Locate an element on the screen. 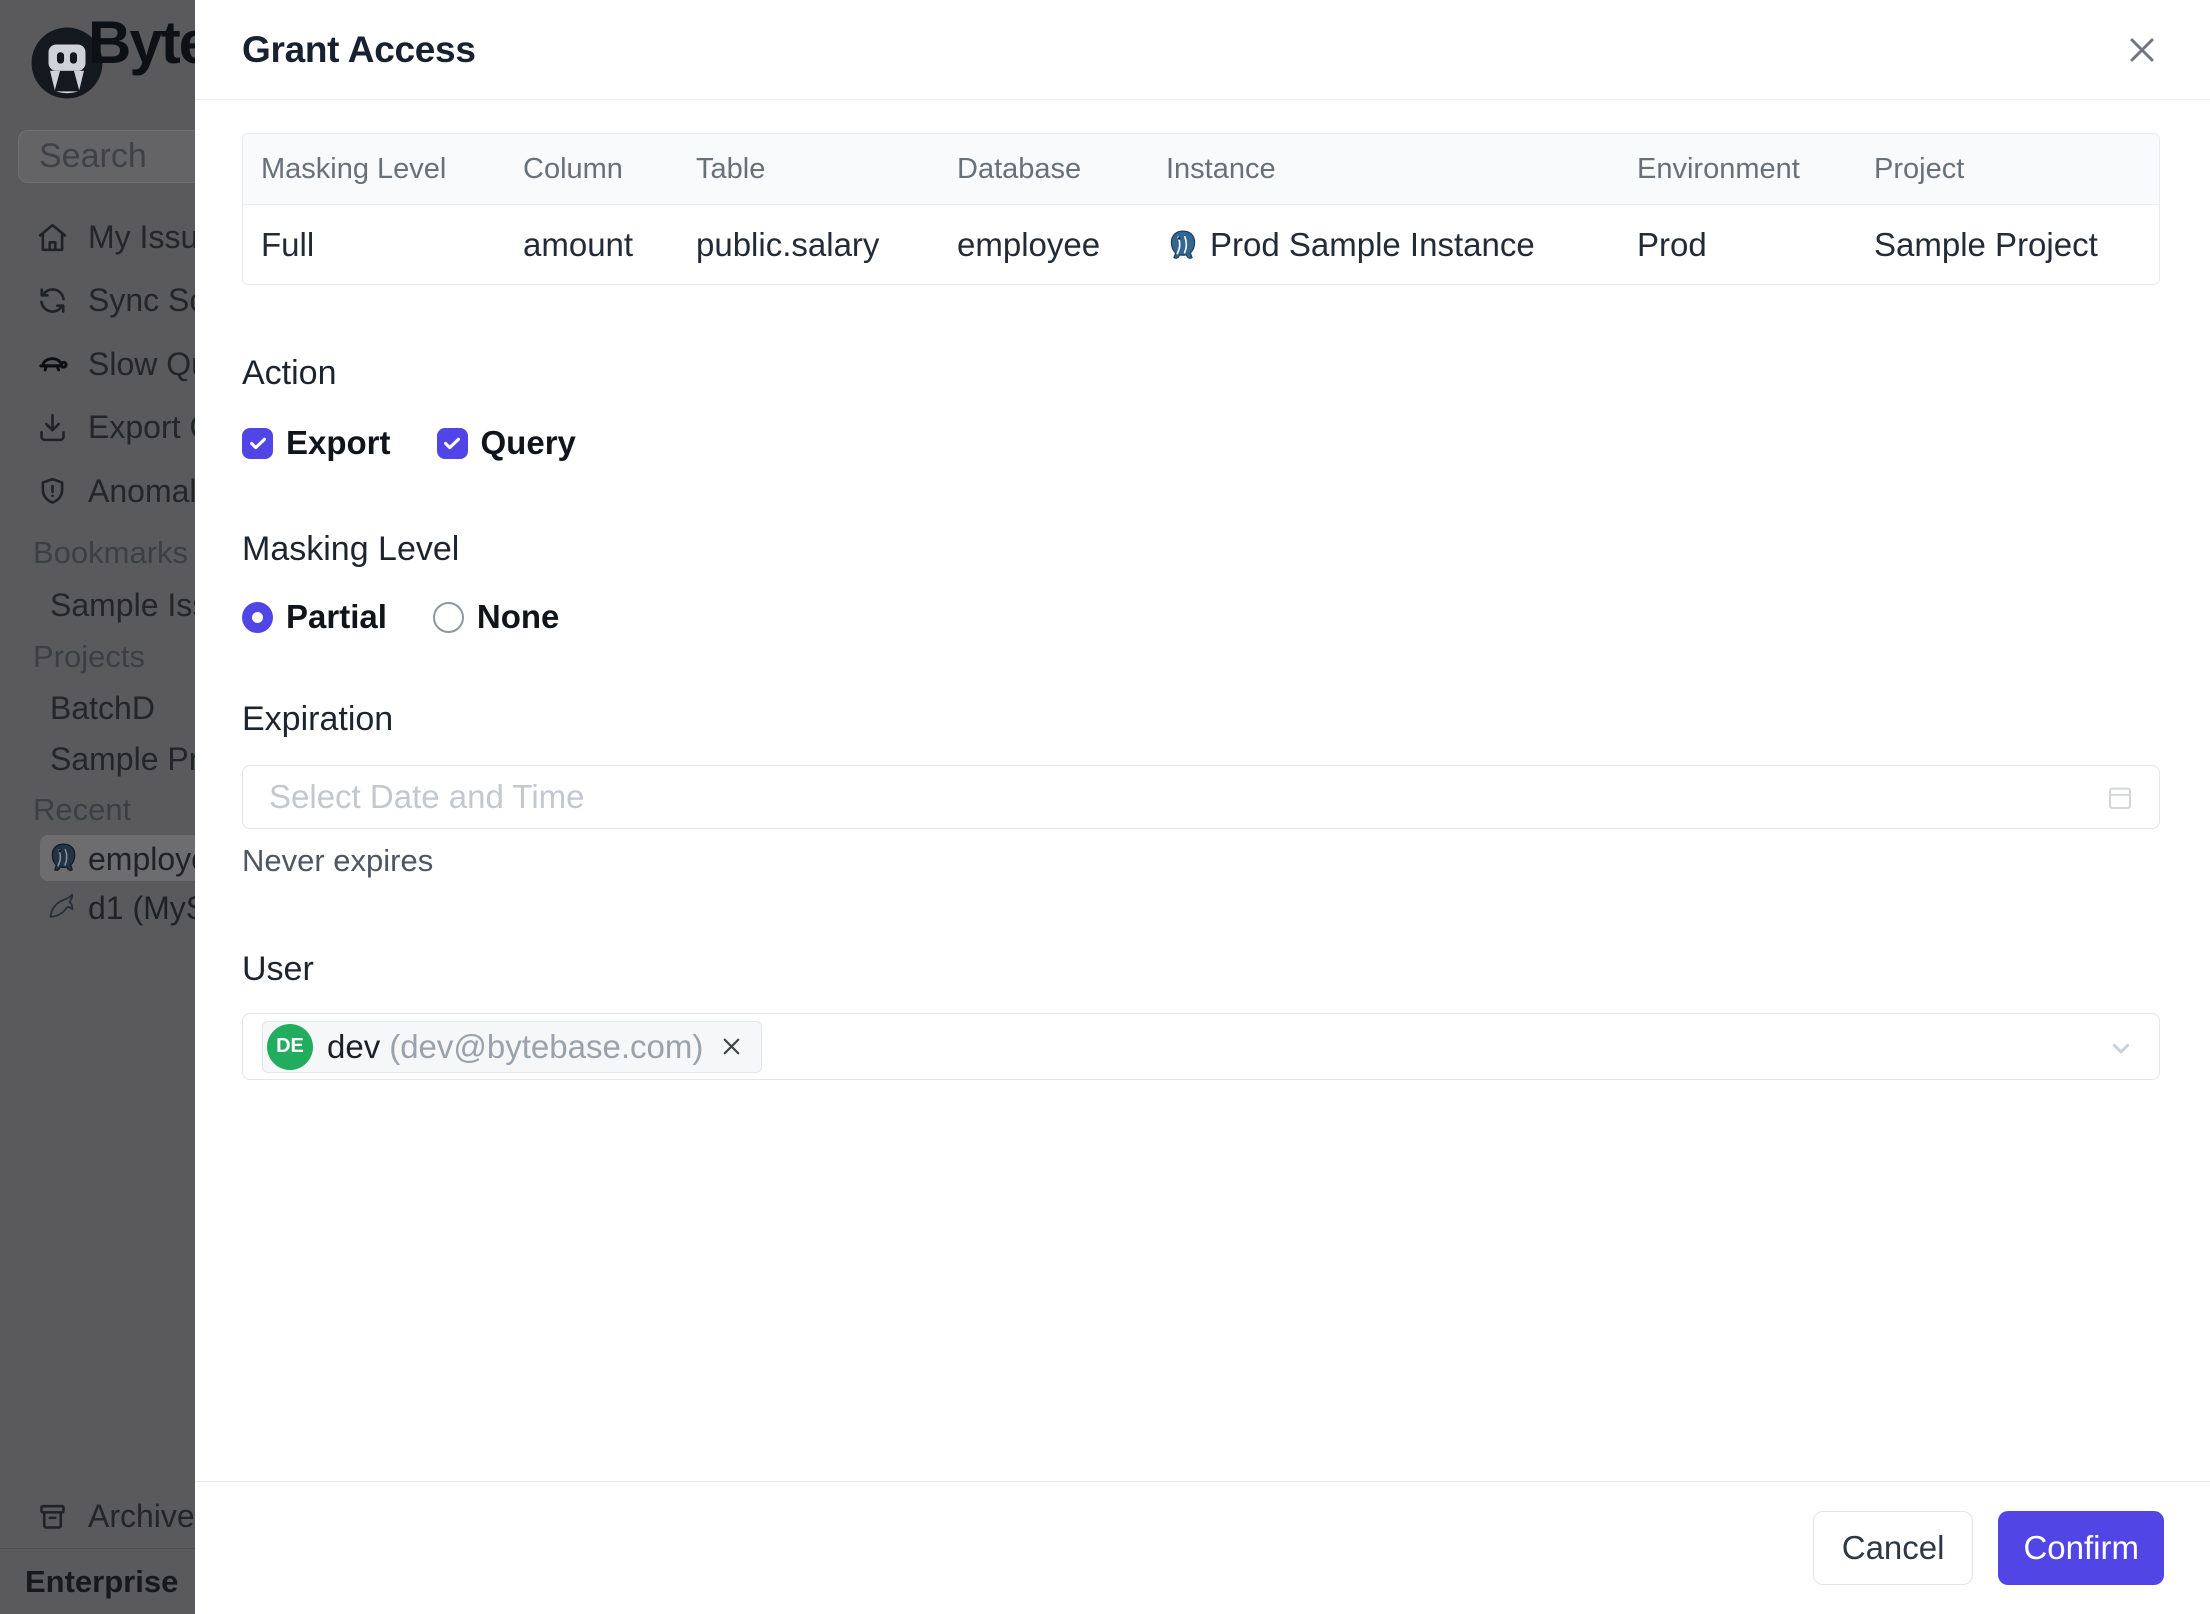  turtle-icon is located at coordinates (53, 363).